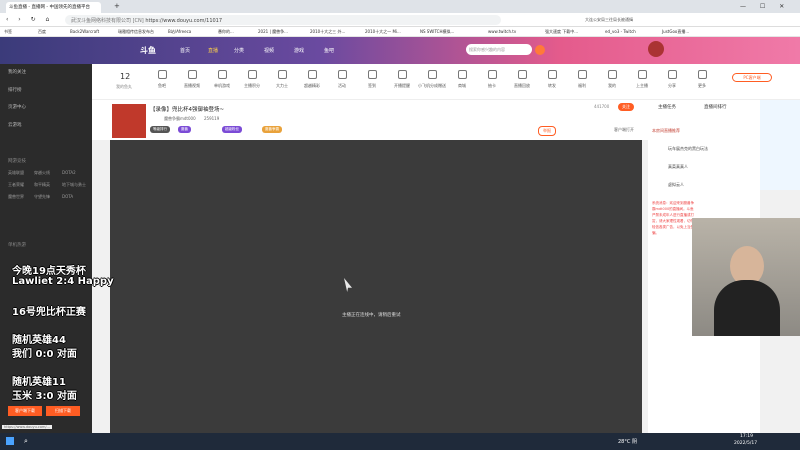  Describe the element at coordinates (185, 50) in the screenshot. I see `nav-home: 首页` at that location.